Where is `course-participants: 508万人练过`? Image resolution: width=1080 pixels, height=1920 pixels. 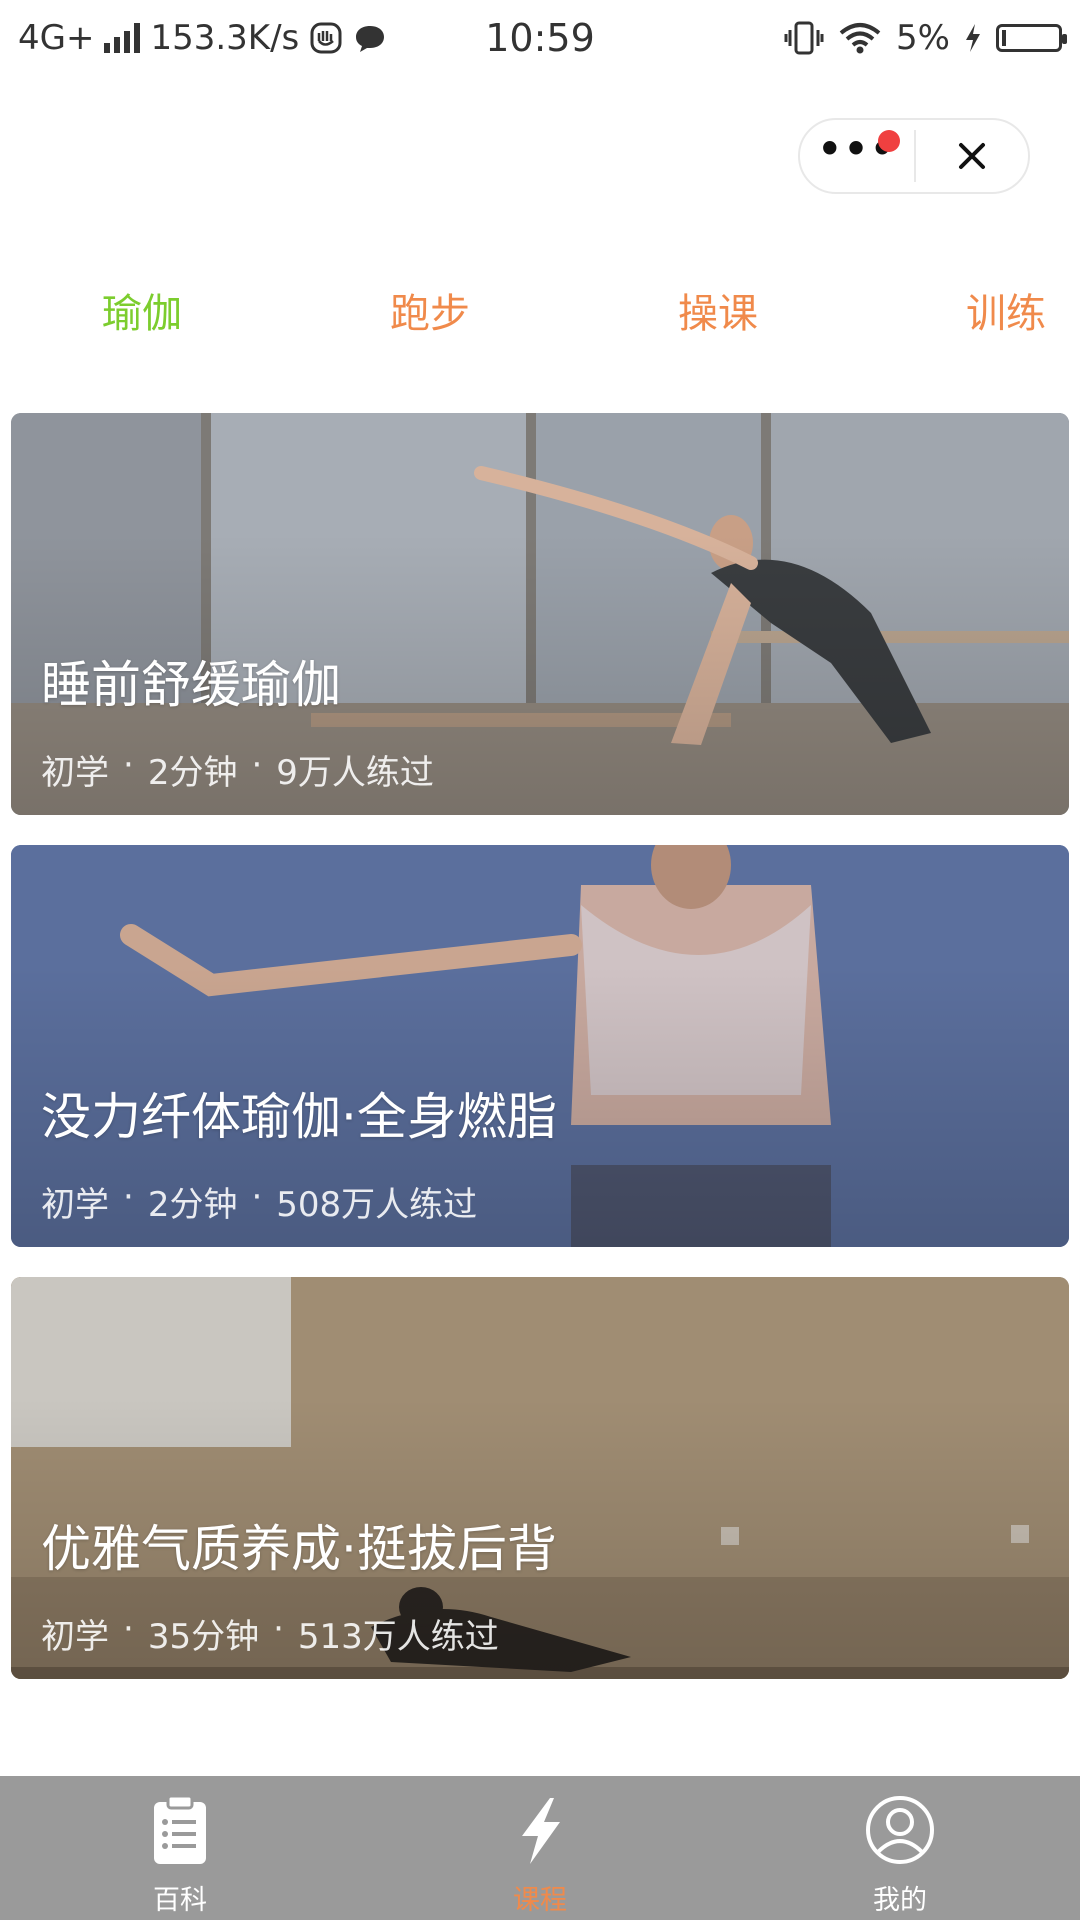
course-participants: 508万人练过 is located at coordinates (377, 1205).